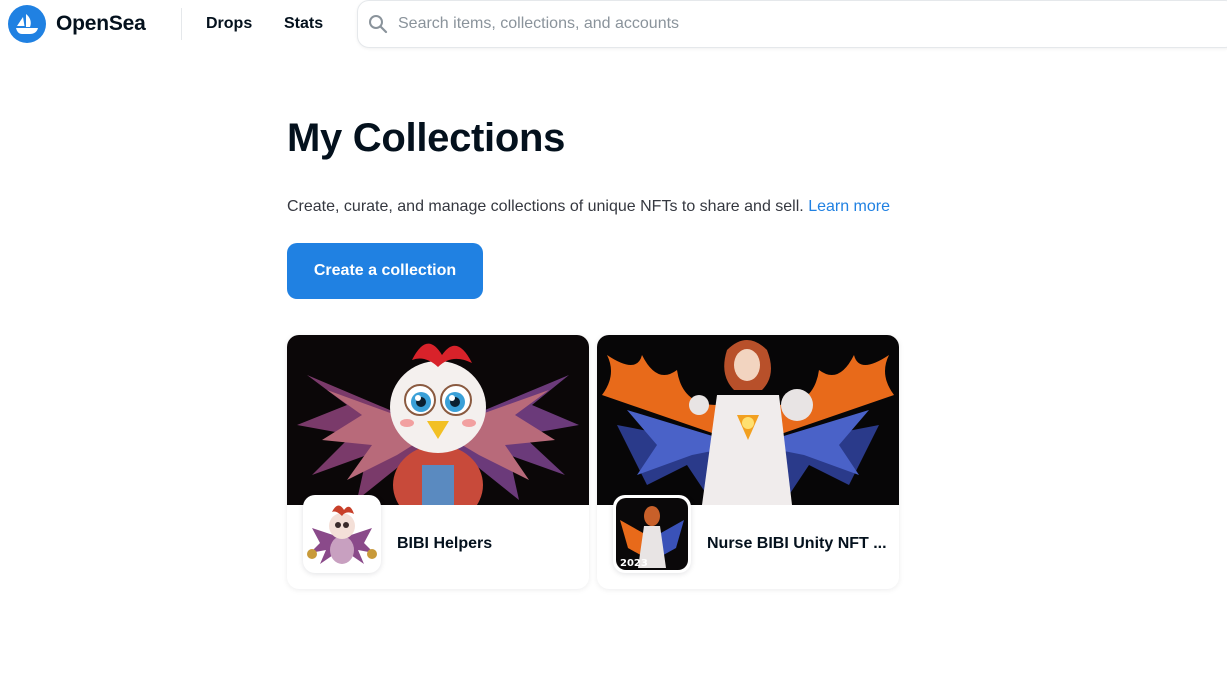 The height and width of the screenshot is (694, 1227). Describe the element at coordinates (303, 24) in the screenshot. I see `nav-stats: Stats` at that location.